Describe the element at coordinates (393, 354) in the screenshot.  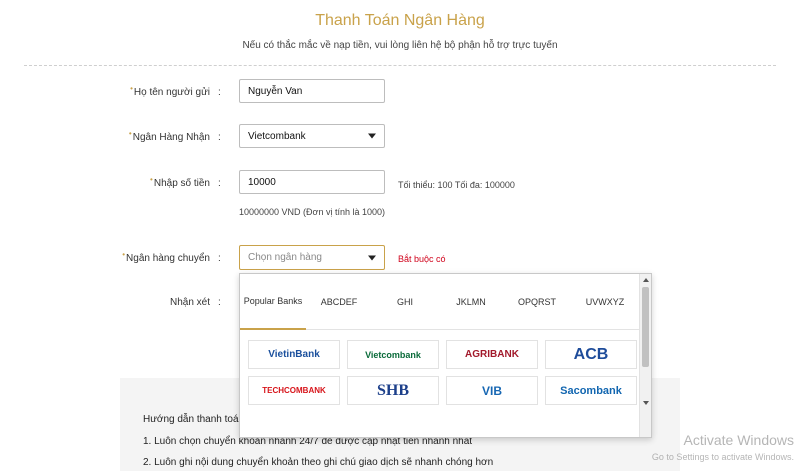
I see `bank-option-vietcombank: Vietcombank` at that location.